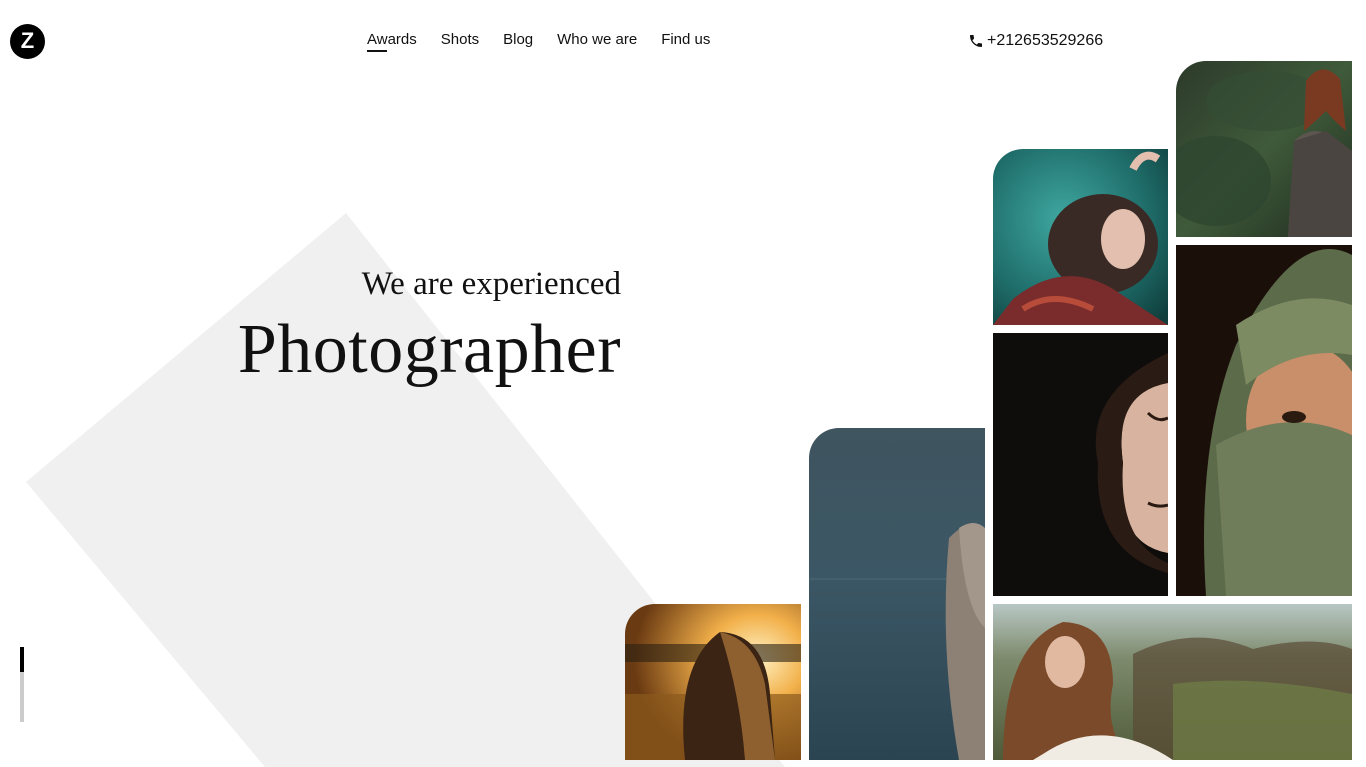 This screenshot has height=767, width=1366. What do you see at coordinates (518, 39) in the screenshot?
I see `nav-item-blog: Blog` at bounding box center [518, 39].